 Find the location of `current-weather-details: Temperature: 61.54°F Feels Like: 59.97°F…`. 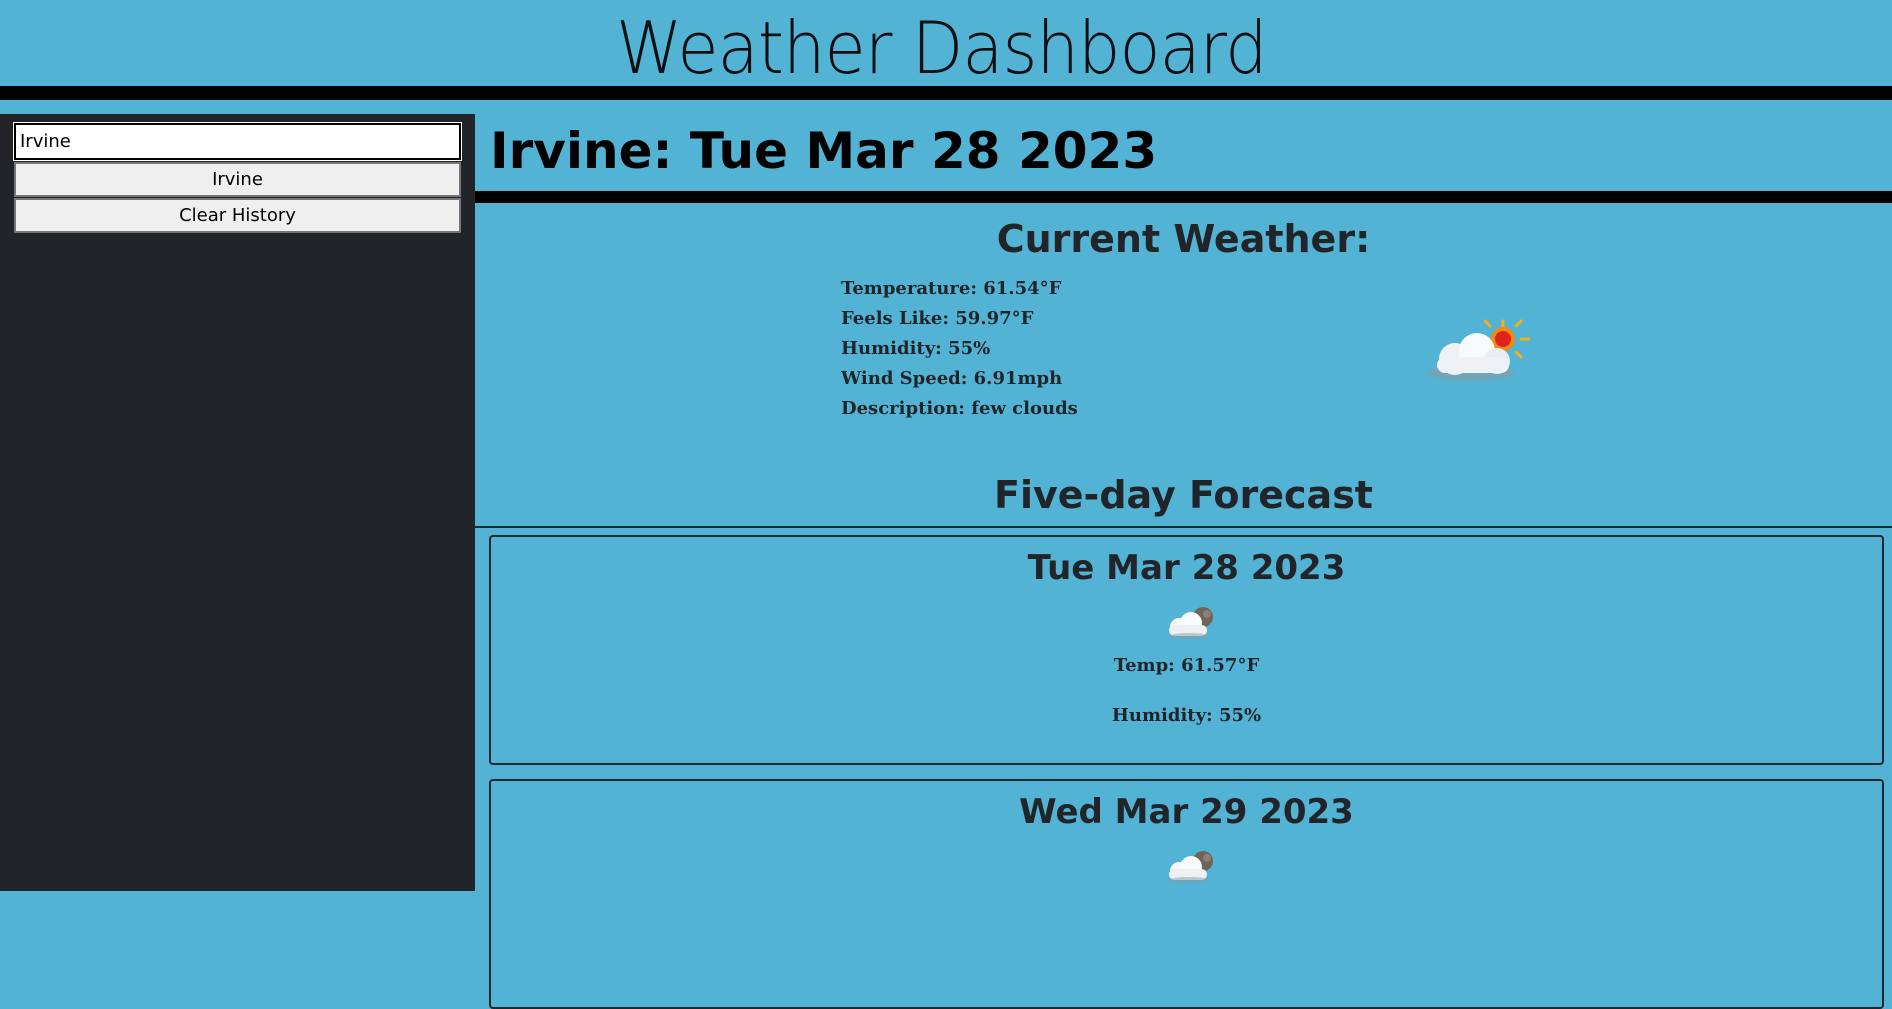

current-weather-details: Temperature: 61.54°F Feels Like: 59.97°F… is located at coordinates (959, 349).